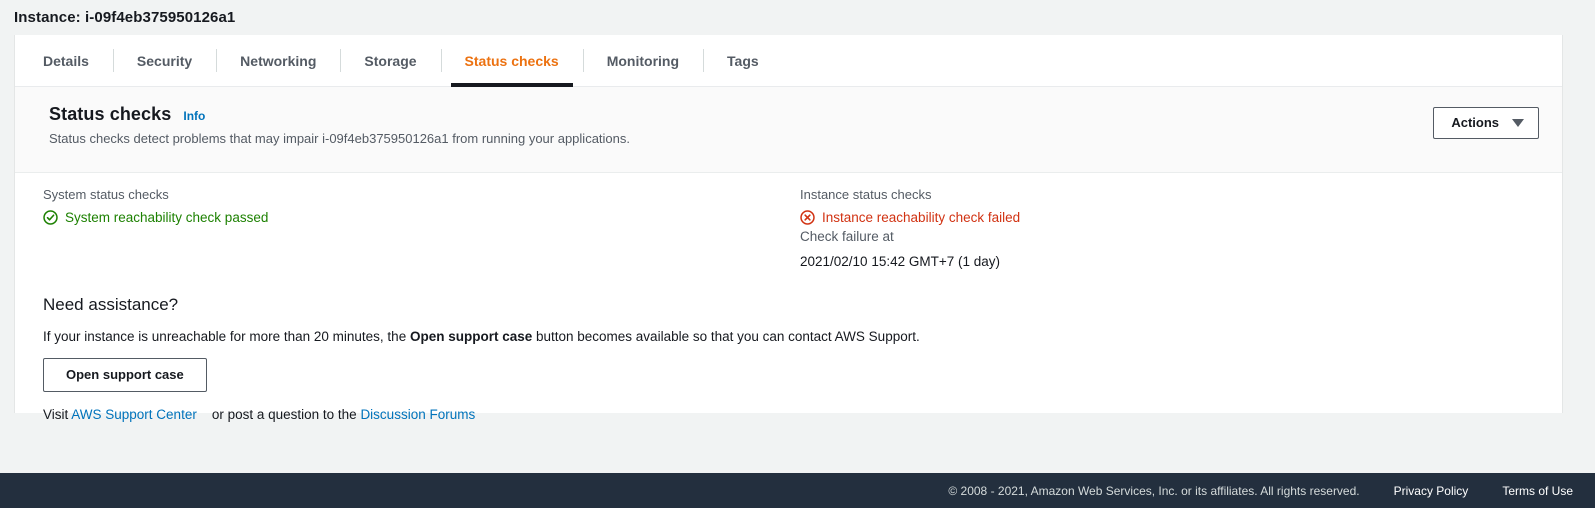 This screenshot has height=508, width=1595. I want to click on actions-wrapper: Actions, so click(1497, 121).